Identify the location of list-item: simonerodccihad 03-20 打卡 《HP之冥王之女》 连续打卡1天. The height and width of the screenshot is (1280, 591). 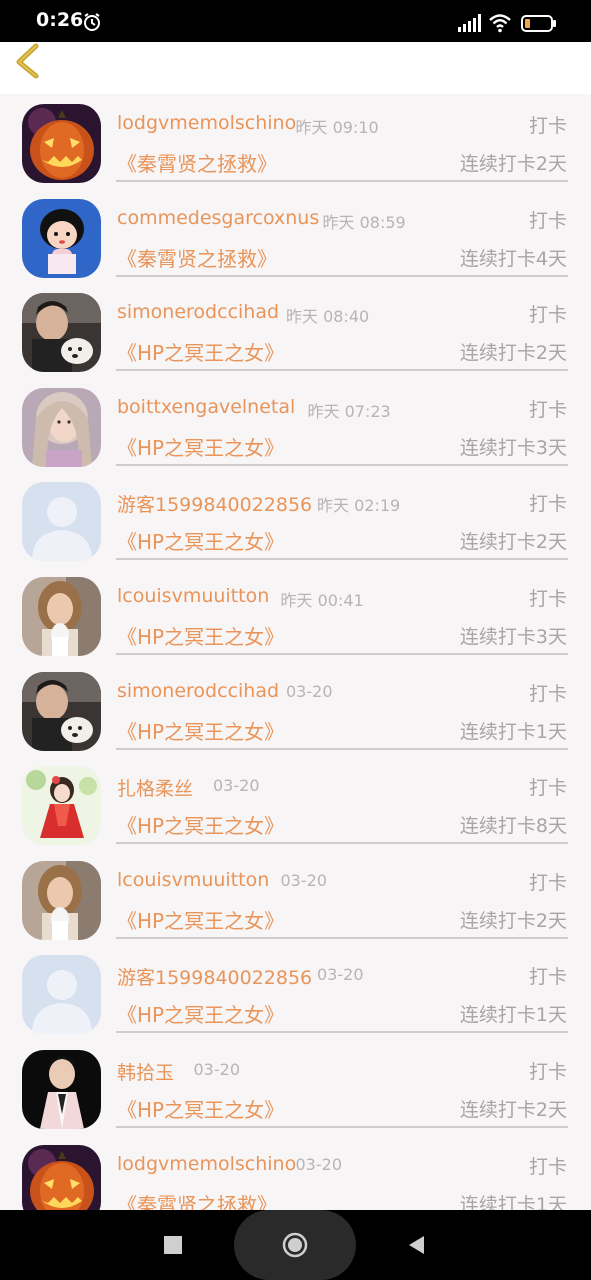
(295, 709).